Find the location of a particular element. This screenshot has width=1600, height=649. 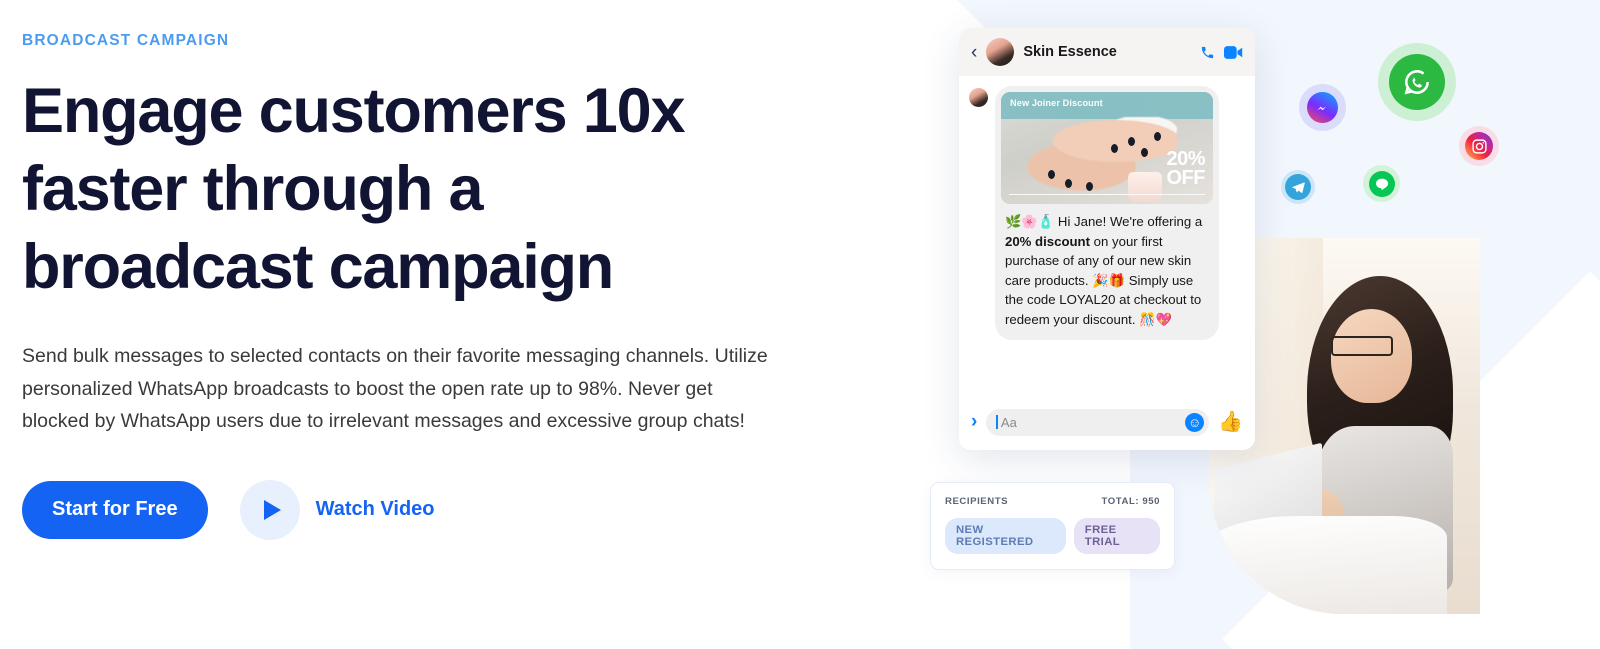

promo-off-label: OFF is located at coordinates (1186, 178).